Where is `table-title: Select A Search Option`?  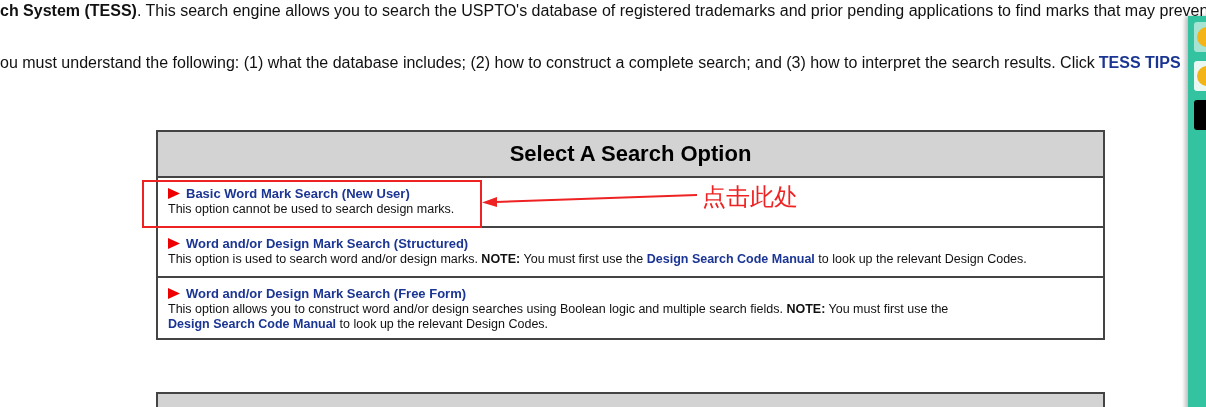
table-title: Select A Search Option is located at coordinates (630, 154).